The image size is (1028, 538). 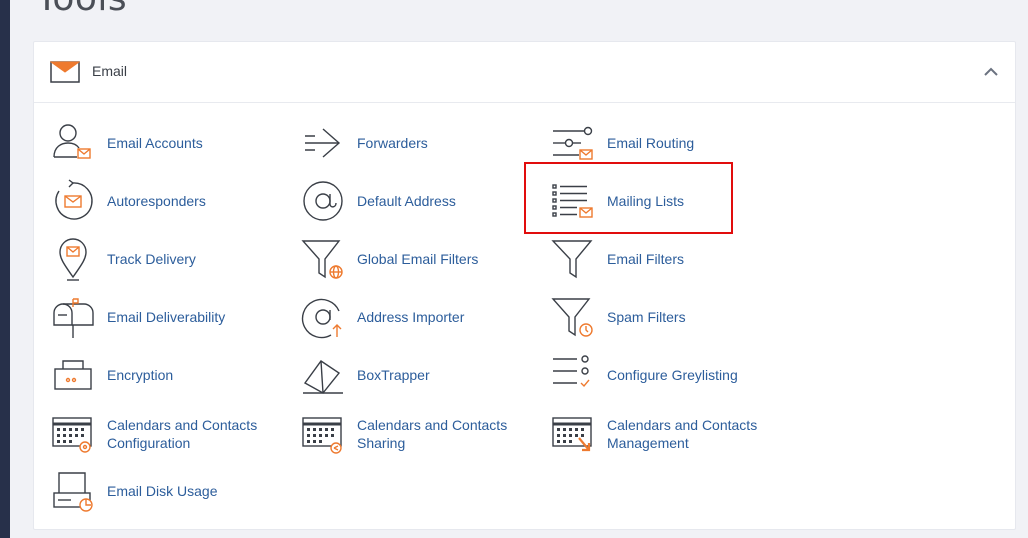 What do you see at coordinates (323, 143) in the screenshot?
I see `forward-arrow-icon` at bounding box center [323, 143].